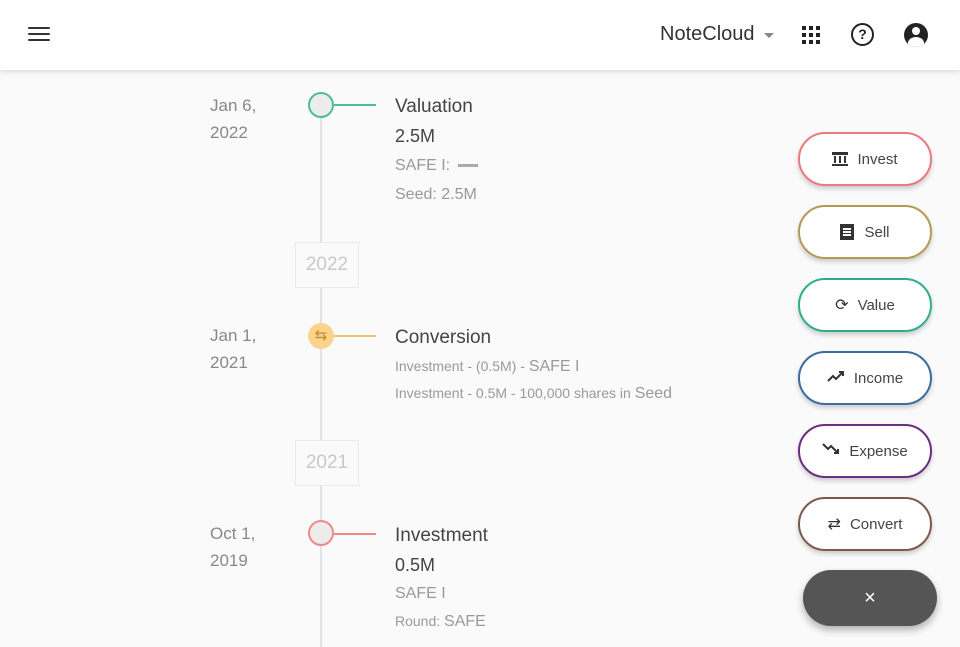 Image resolution: width=960 pixels, height=647 pixels. I want to click on event-amount: 0.5M, so click(415, 565).